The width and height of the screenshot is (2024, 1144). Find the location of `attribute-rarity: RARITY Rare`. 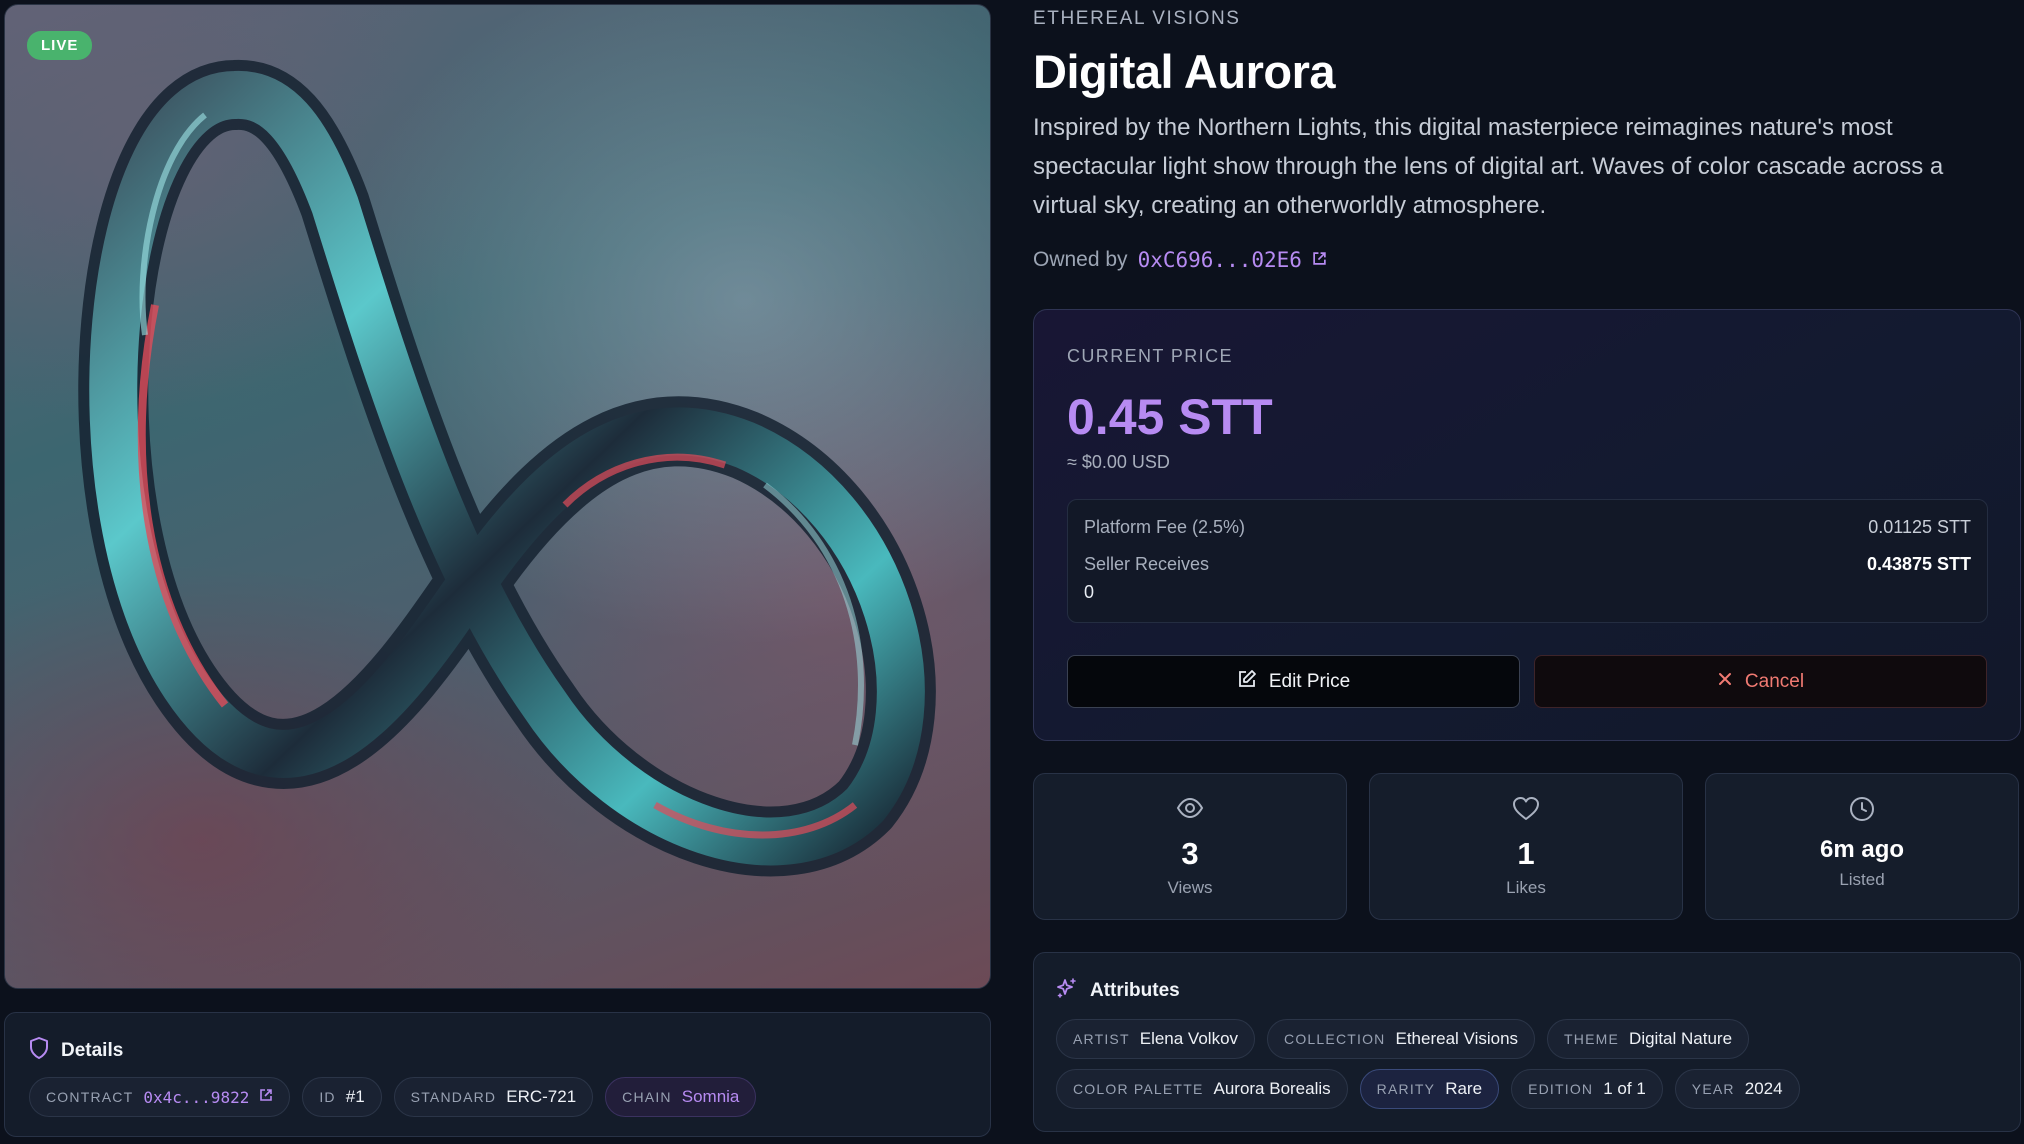

attribute-rarity: RARITY Rare is located at coordinates (1429, 1089).